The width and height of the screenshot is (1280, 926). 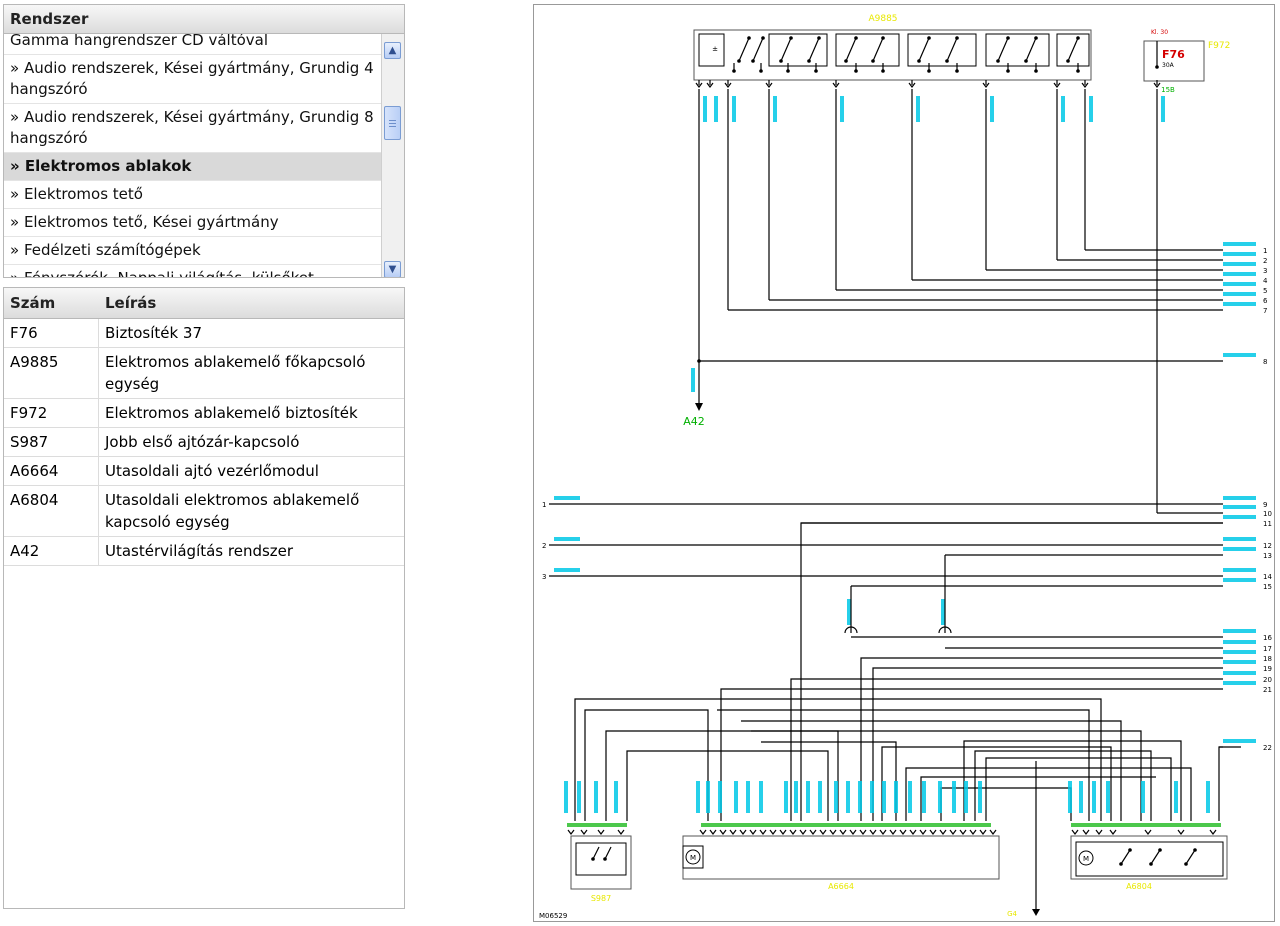 What do you see at coordinates (1159, 32) in the screenshot?
I see `diagram-label: Kl. 30` at bounding box center [1159, 32].